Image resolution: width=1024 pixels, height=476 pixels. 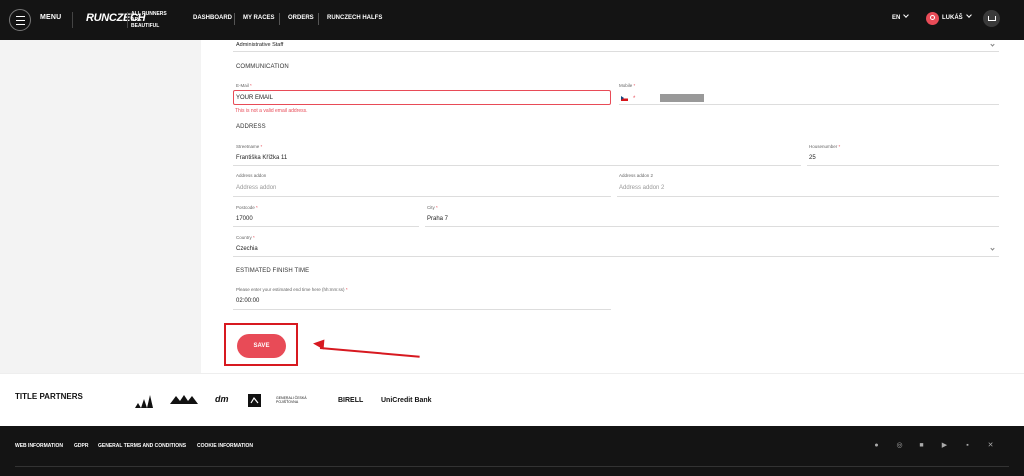 What do you see at coordinates (273, 271) in the screenshot?
I see `finish-time-heading: ESTIMATED FINISH TIME` at bounding box center [273, 271].